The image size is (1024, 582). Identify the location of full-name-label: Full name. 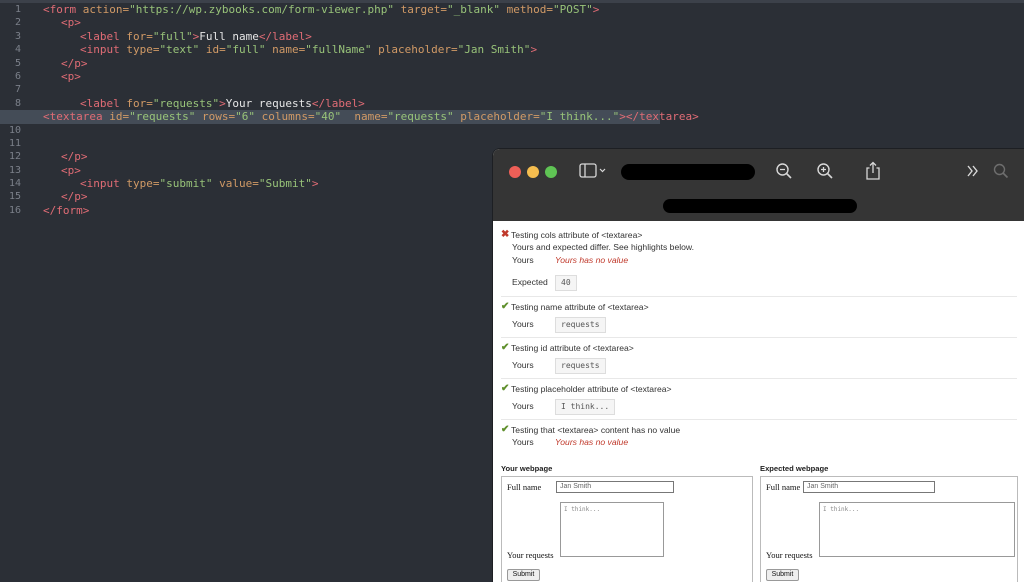
(783, 487).